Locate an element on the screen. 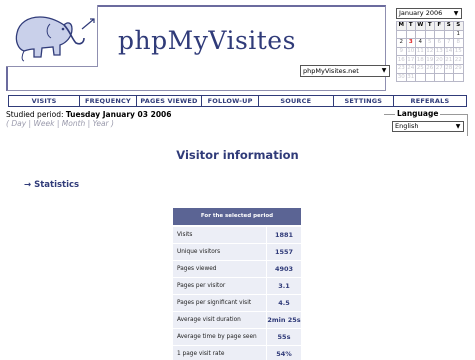  stat-label: Pages per visitor is located at coordinates (219, 286).